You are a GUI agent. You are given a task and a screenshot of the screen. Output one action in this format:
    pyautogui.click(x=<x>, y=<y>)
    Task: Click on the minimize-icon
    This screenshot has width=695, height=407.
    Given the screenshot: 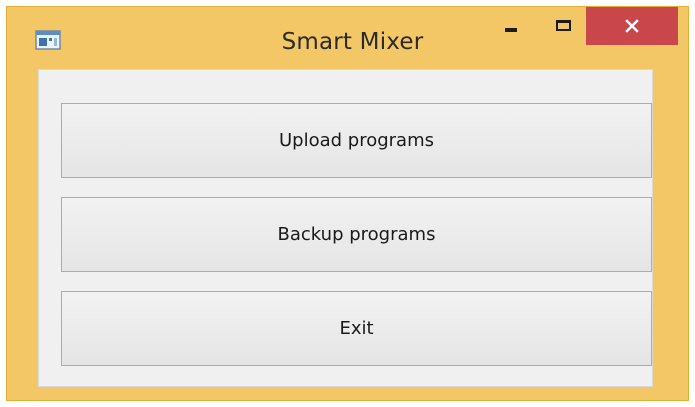 What is the action you would take?
    pyautogui.click(x=511, y=30)
    